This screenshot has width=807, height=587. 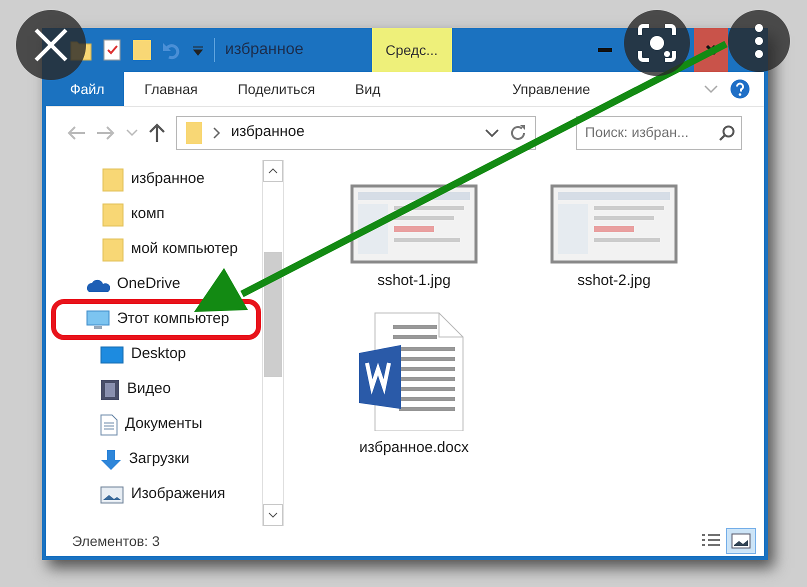 What do you see at coordinates (148, 214) in the screenshot?
I see `nav-label: комп` at bounding box center [148, 214].